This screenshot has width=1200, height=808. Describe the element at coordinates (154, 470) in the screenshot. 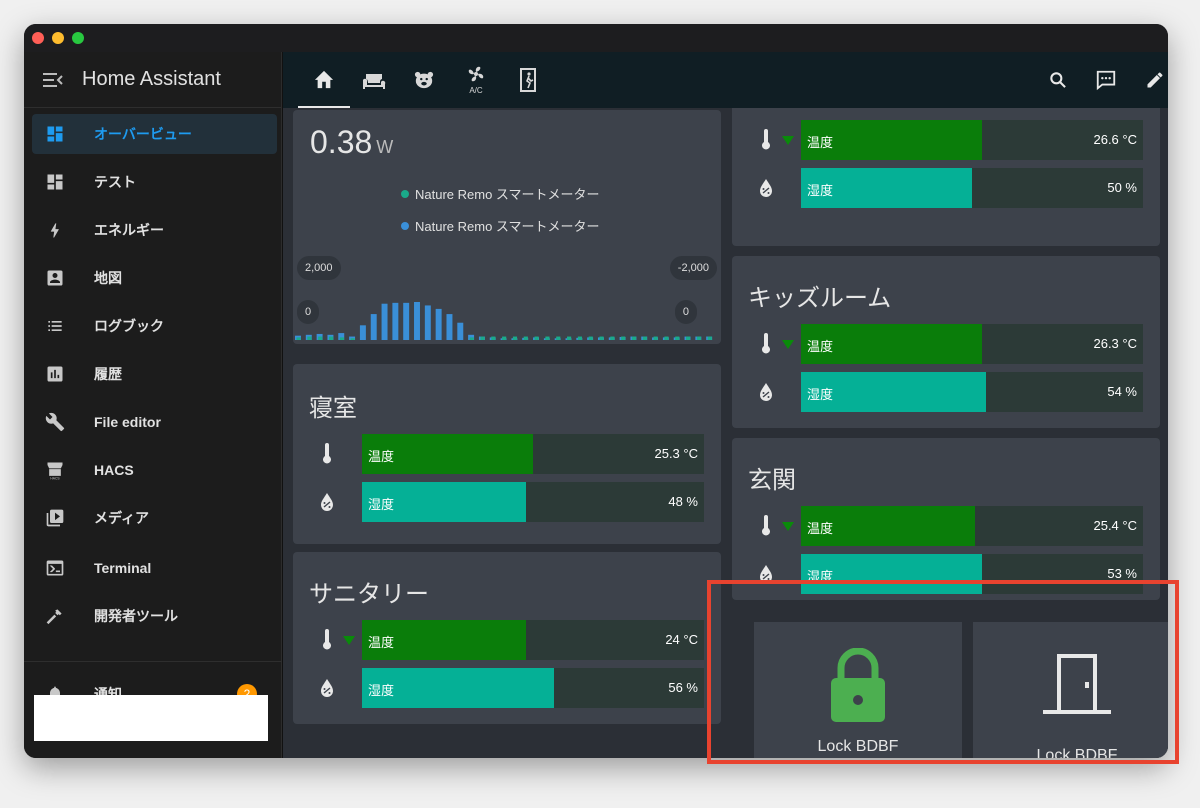

I see `sidebar-item: HACS HACS` at that location.